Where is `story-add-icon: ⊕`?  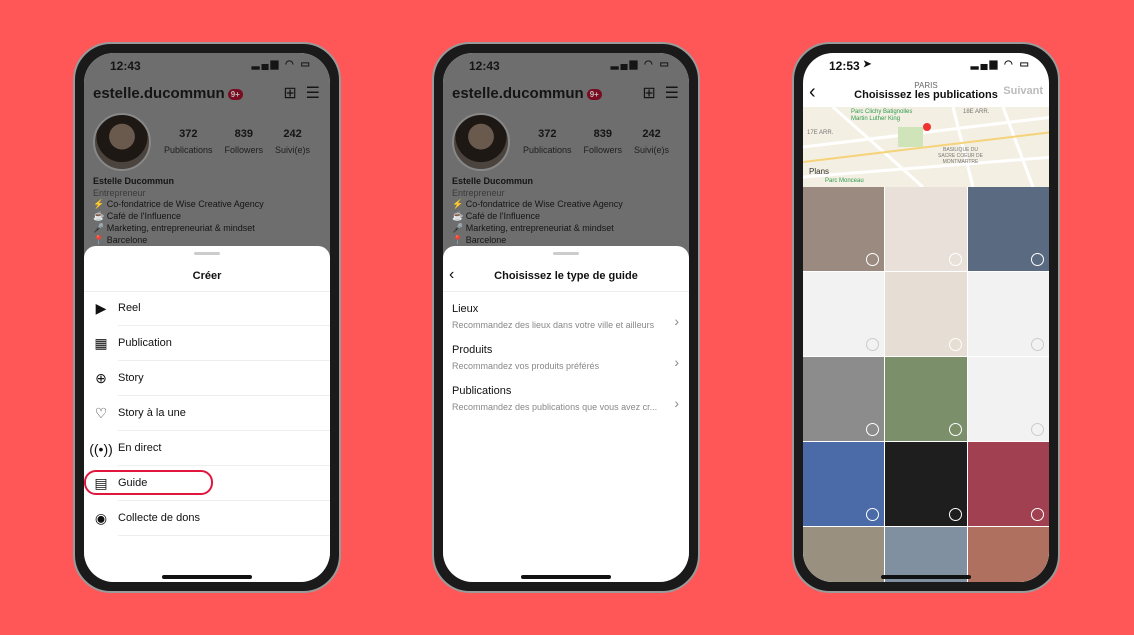
story-add-icon: ⊕ is located at coordinates (101, 378).